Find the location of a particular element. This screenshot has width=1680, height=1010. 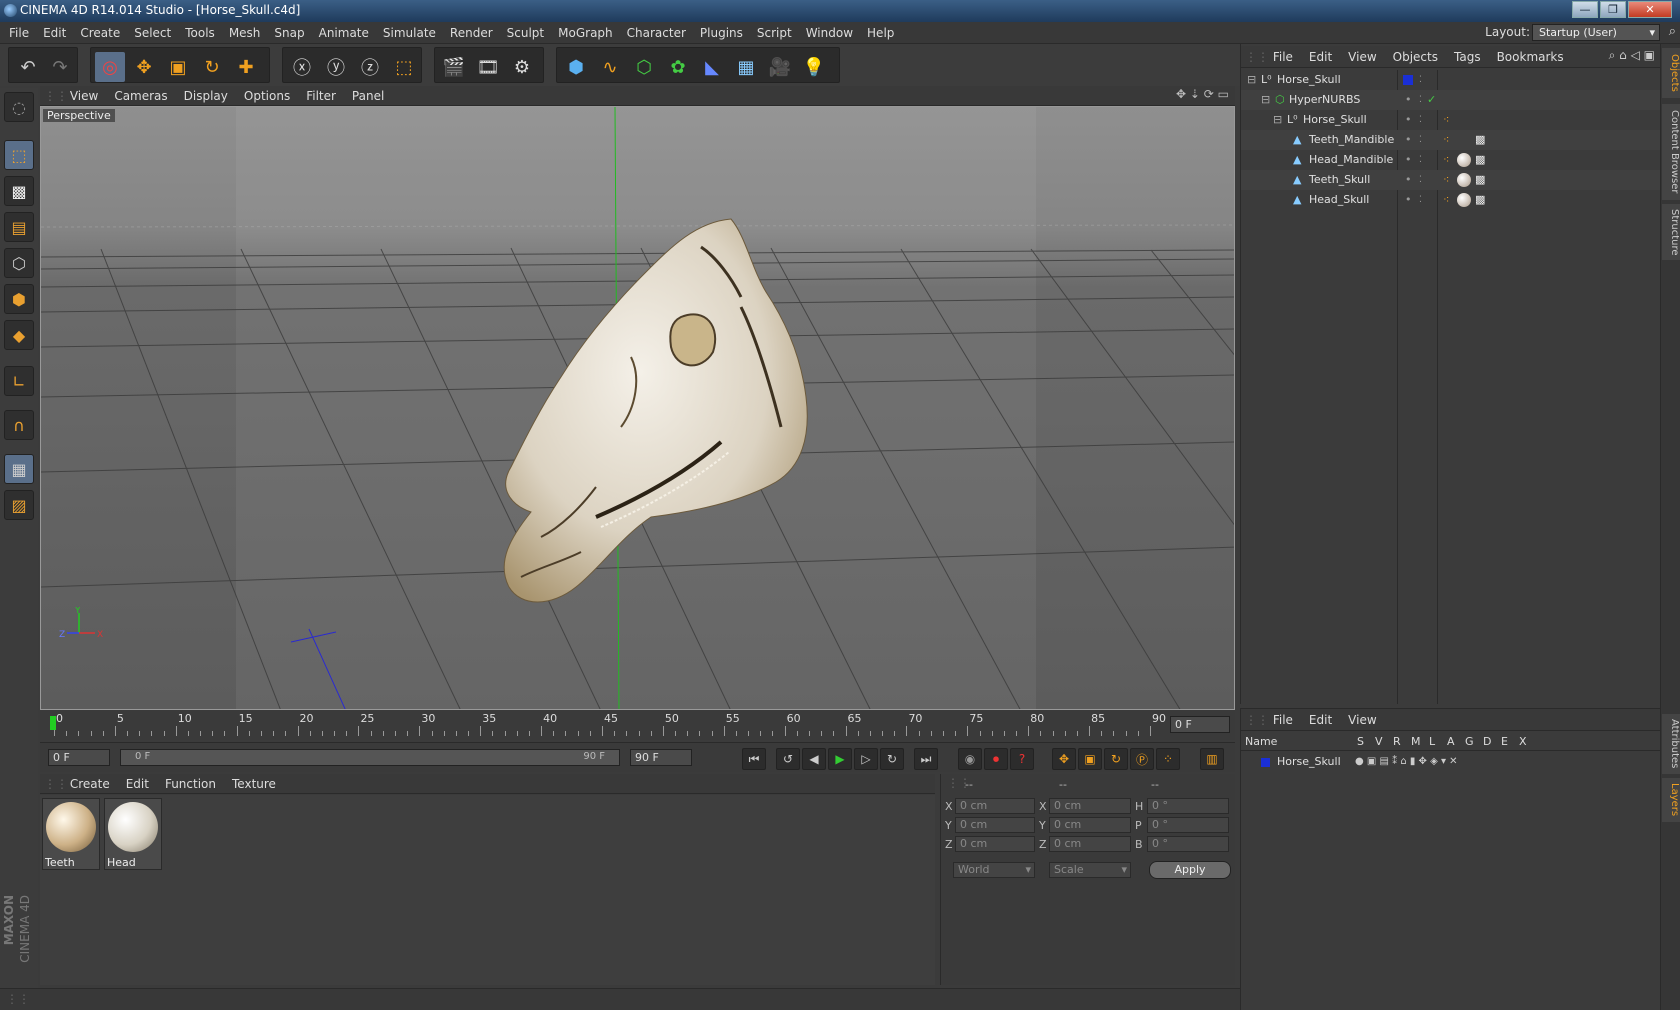

keyframe-selection-icon: ? is located at coordinates (1022, 759).